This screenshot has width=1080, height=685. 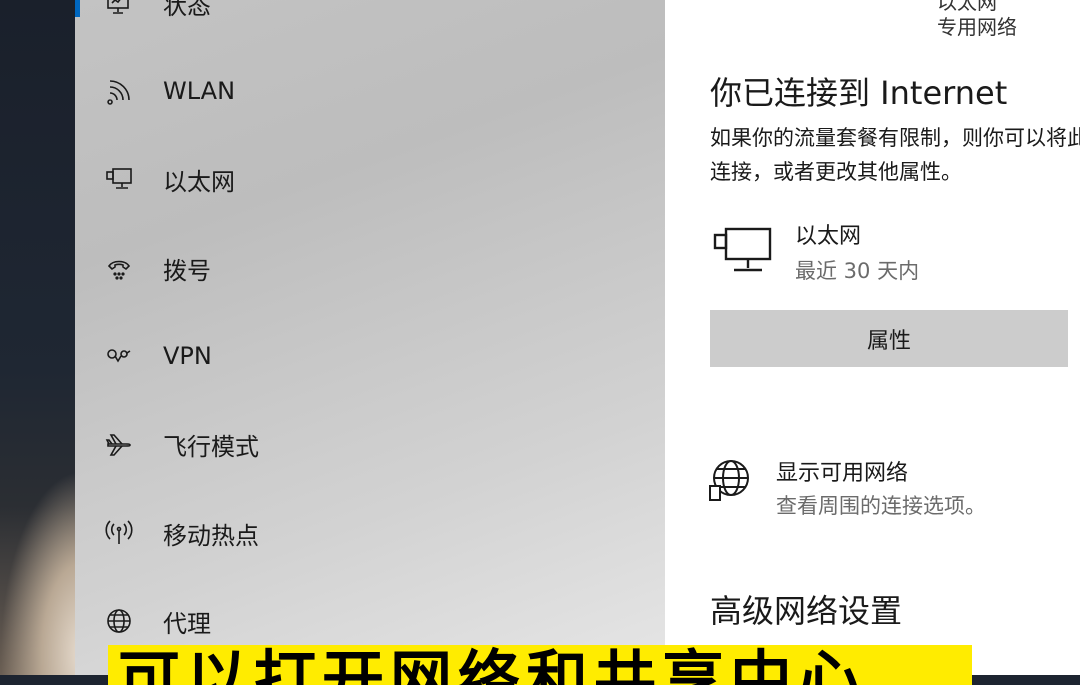 I want to click on show-networks-globe-icon, so click(x=729, y=480).